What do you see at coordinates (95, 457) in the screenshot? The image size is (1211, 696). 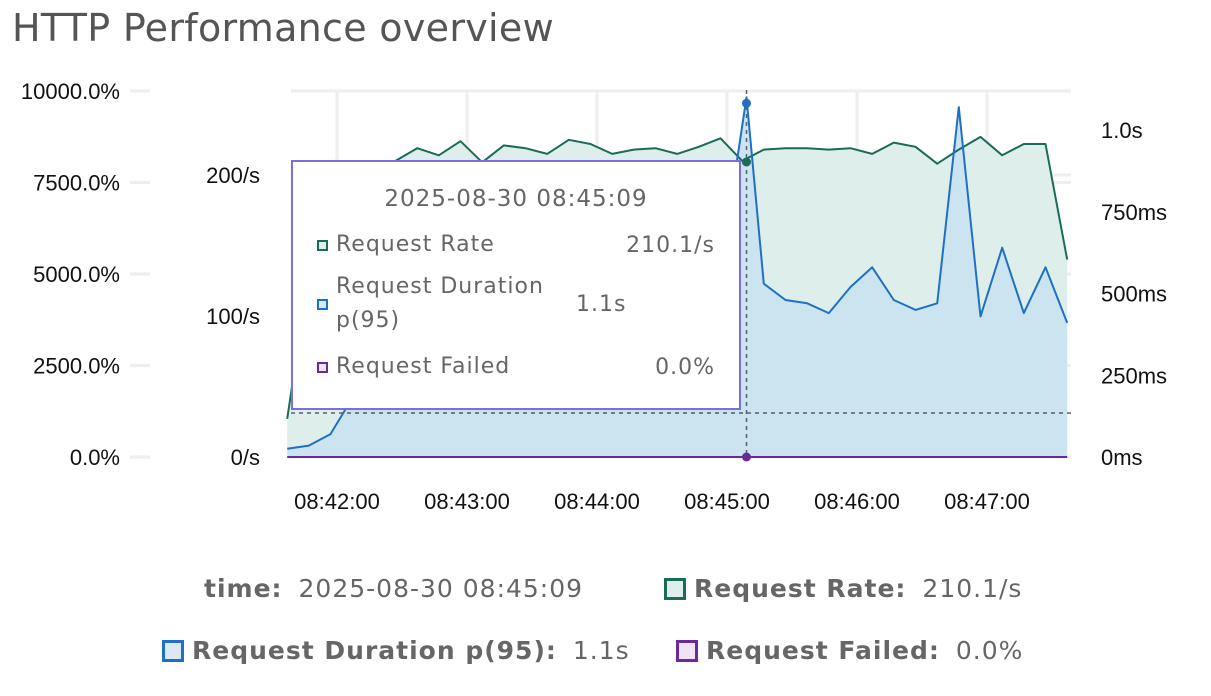 I see `y-tick-label-percent: 0.0%` at bounding box center [95, 457].